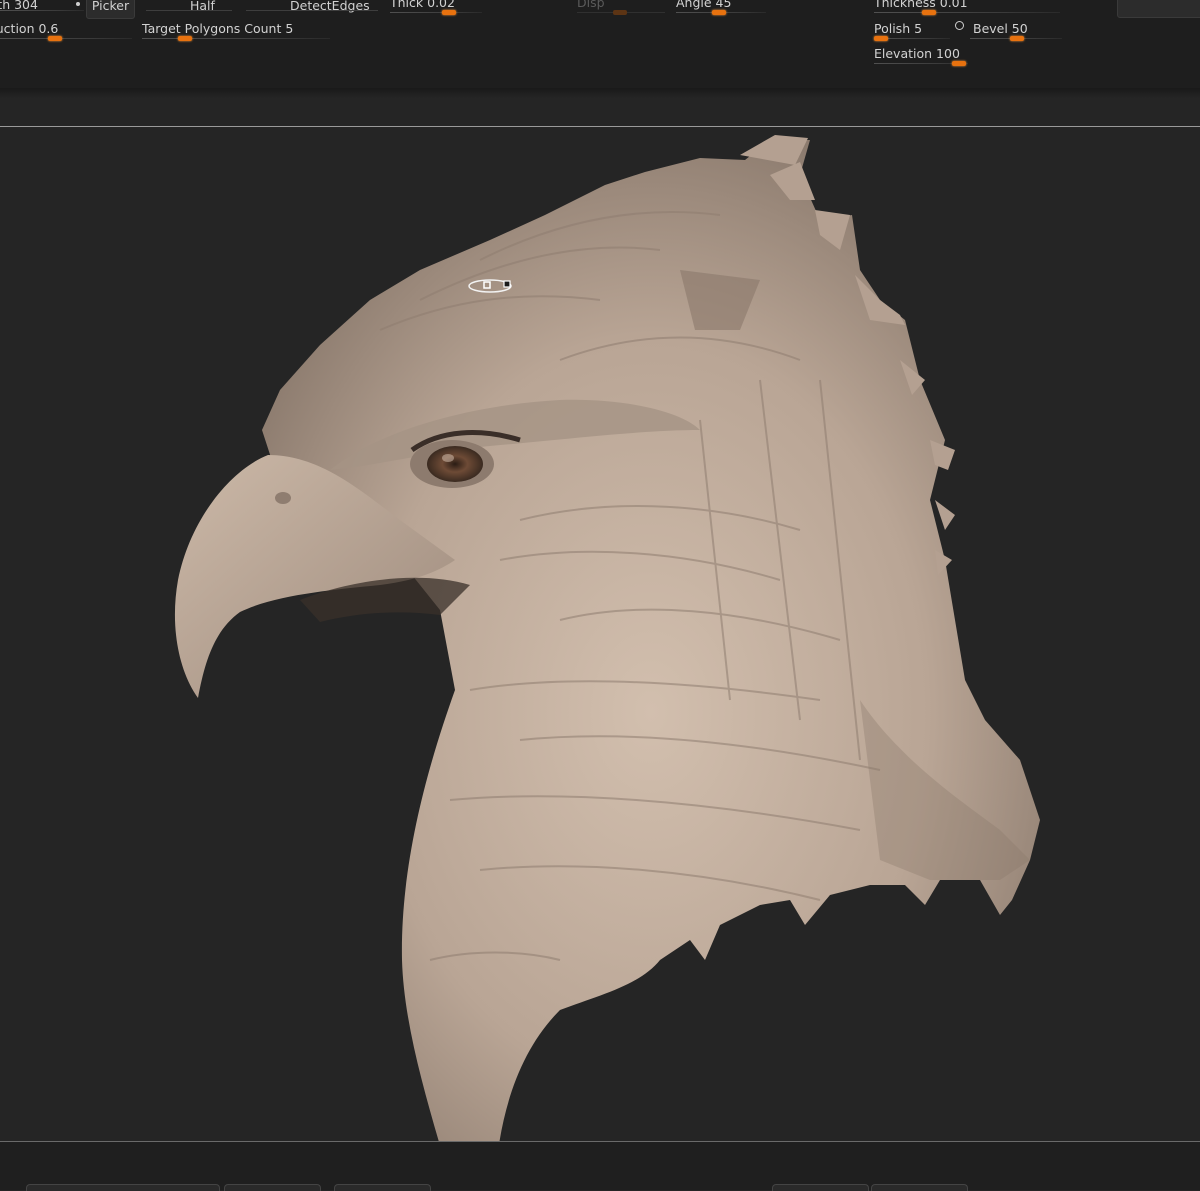  What do you see at coordinates (55, 38) in the screenshot?
I see `reduction-slider-knob` at bounding box center [55, 38].